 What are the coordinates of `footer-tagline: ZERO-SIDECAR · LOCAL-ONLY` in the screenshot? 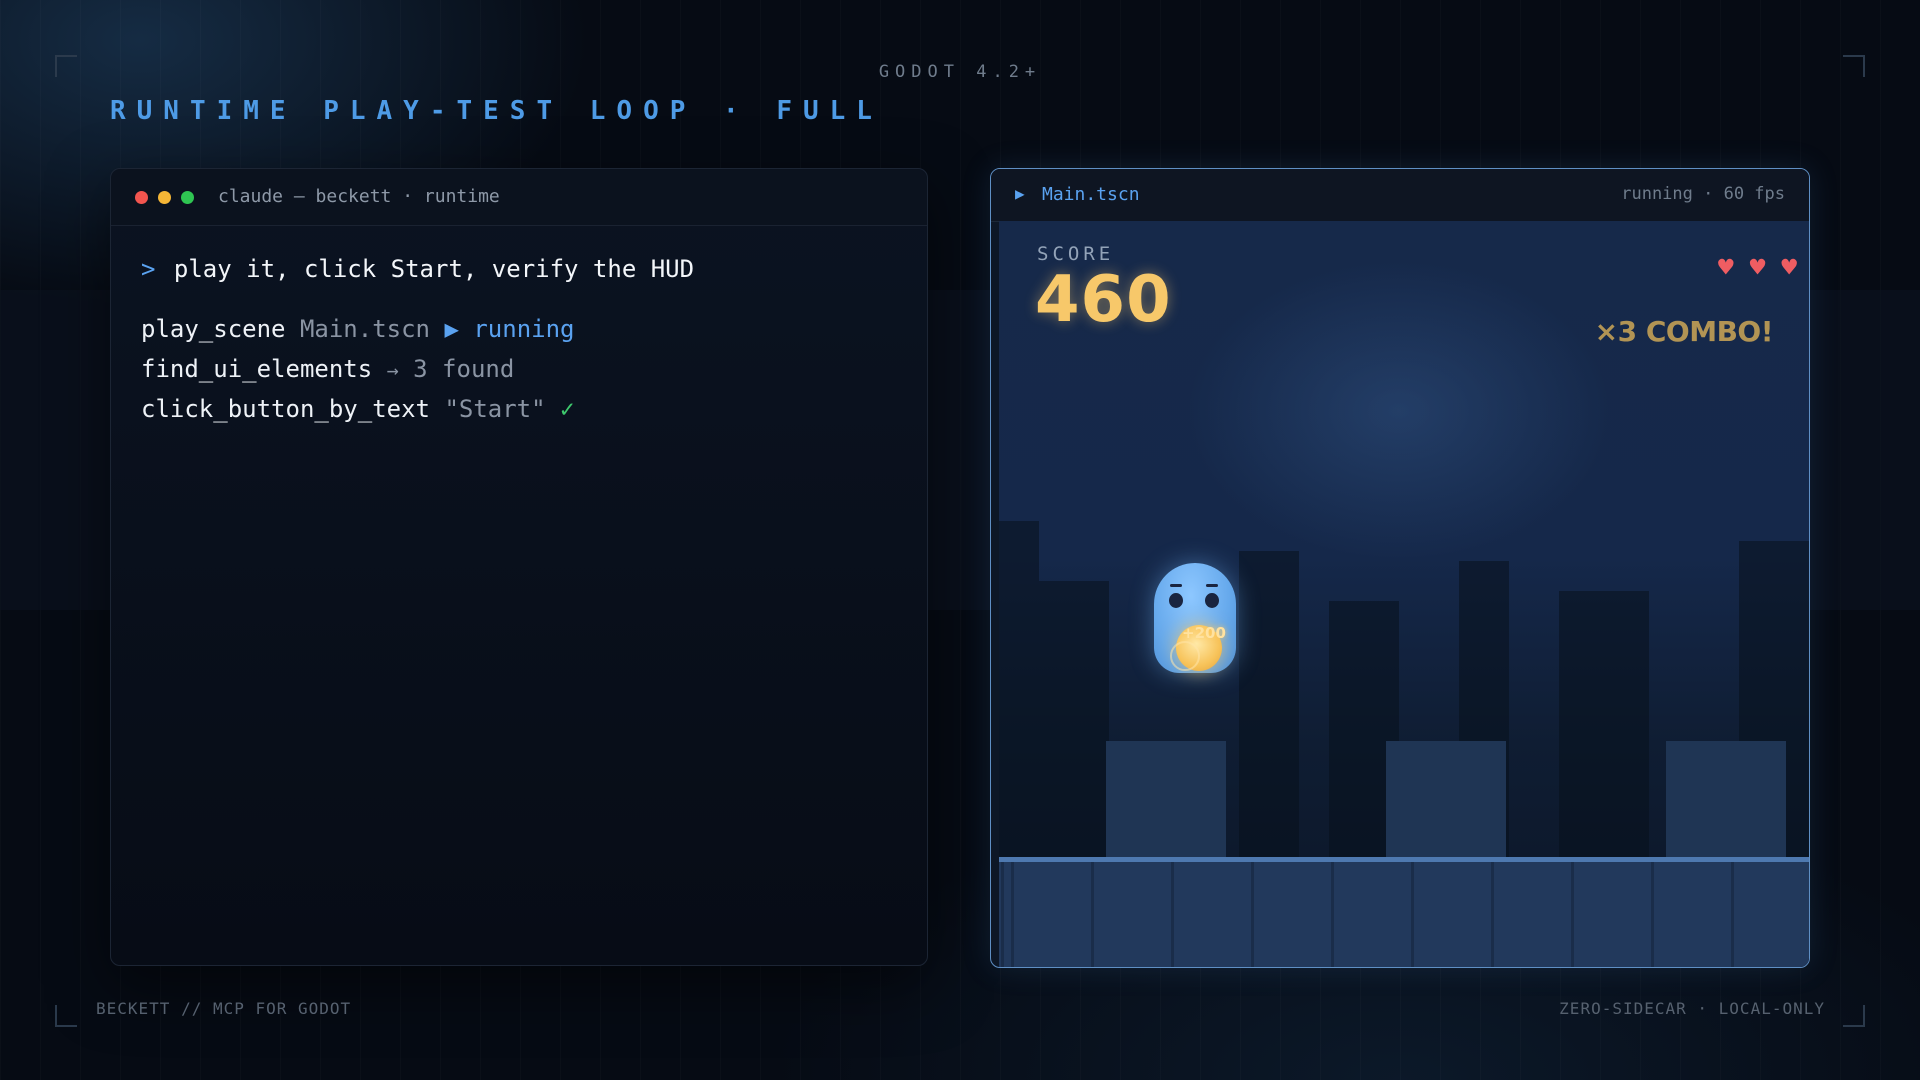 It's located at (1692, 1008).